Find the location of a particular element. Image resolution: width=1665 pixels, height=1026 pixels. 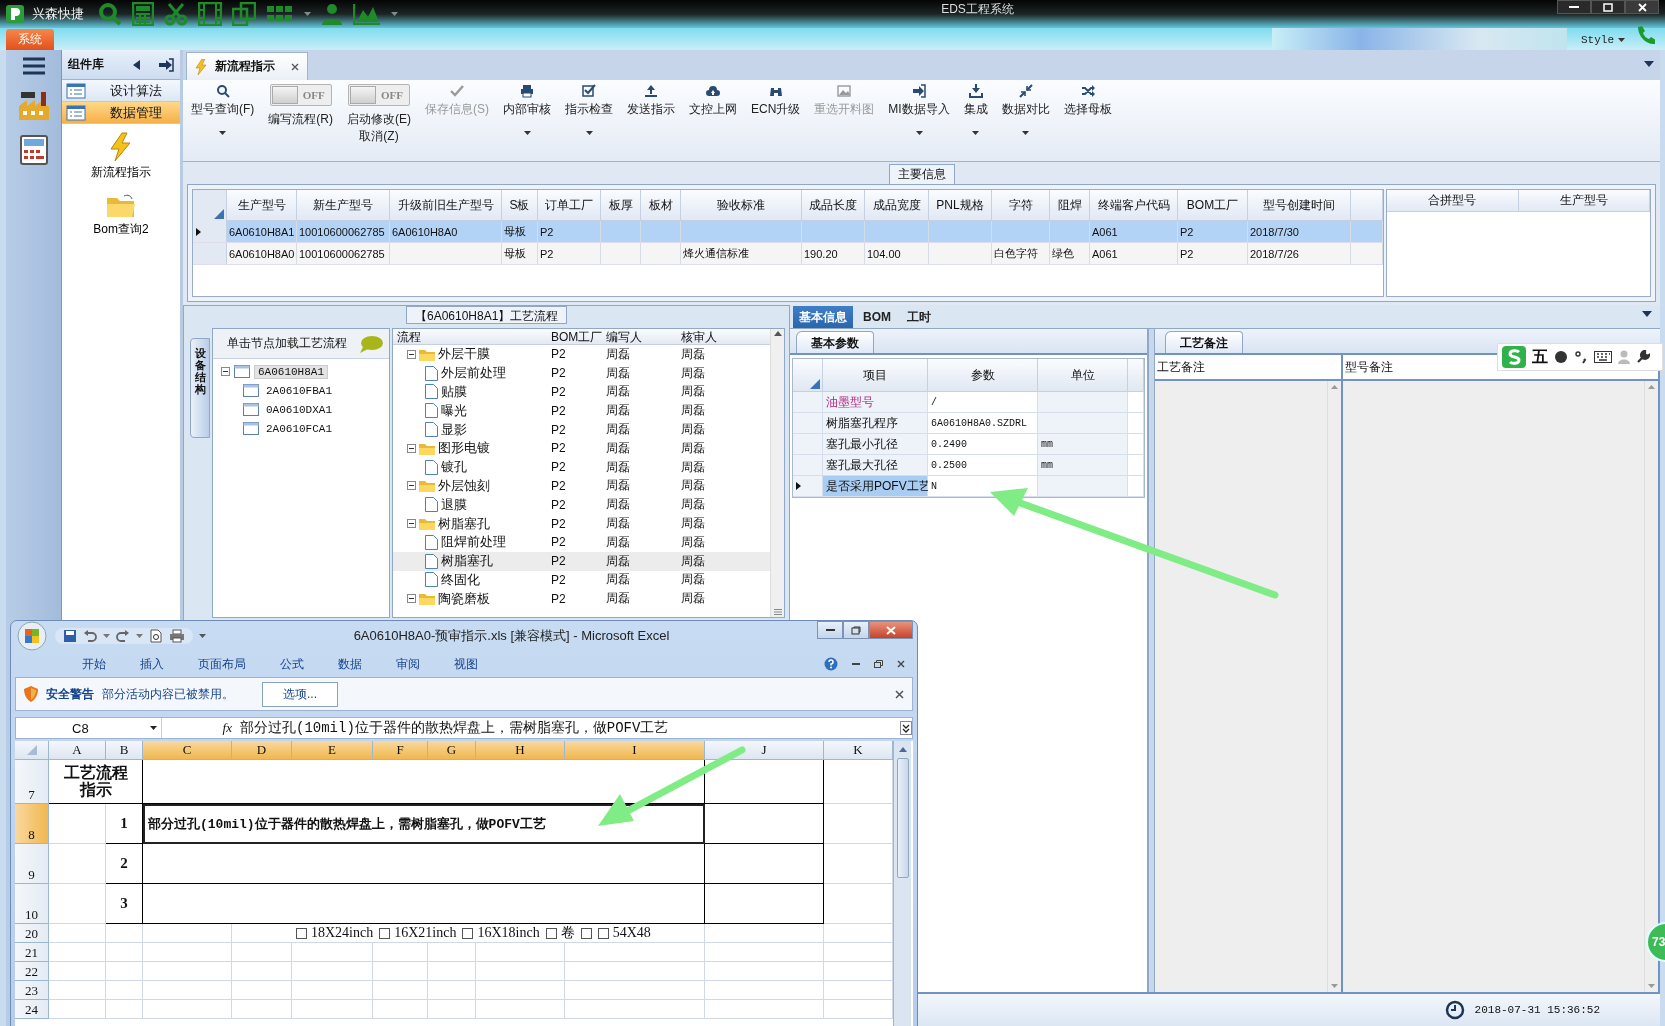

save-icon is located at coordinates (70, 636).